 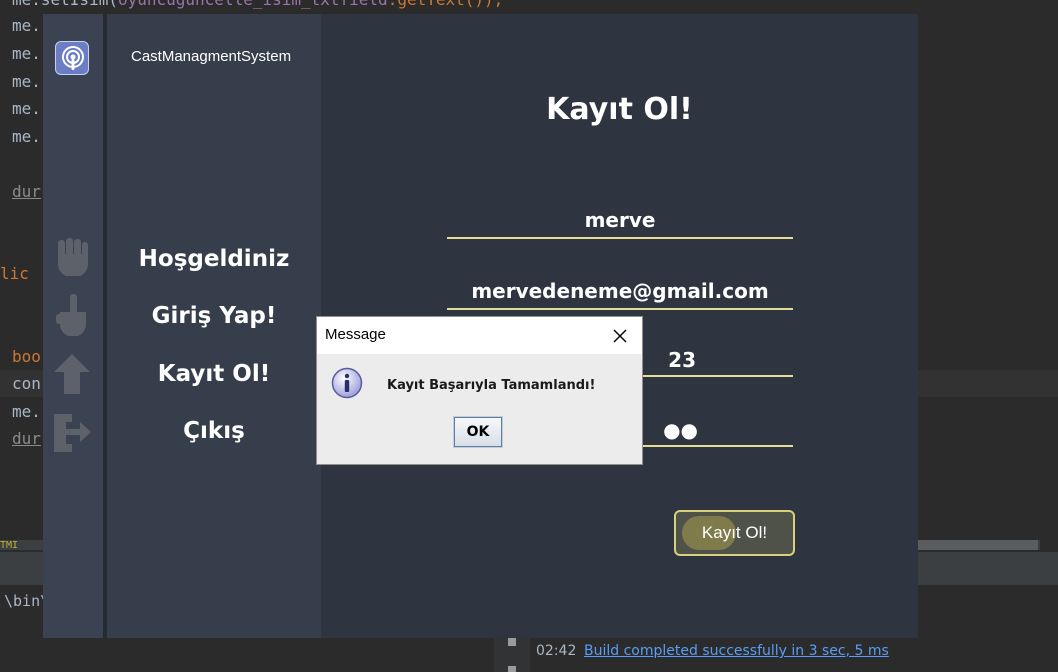 I want to click on close-icon, so click(x=620, y=336).